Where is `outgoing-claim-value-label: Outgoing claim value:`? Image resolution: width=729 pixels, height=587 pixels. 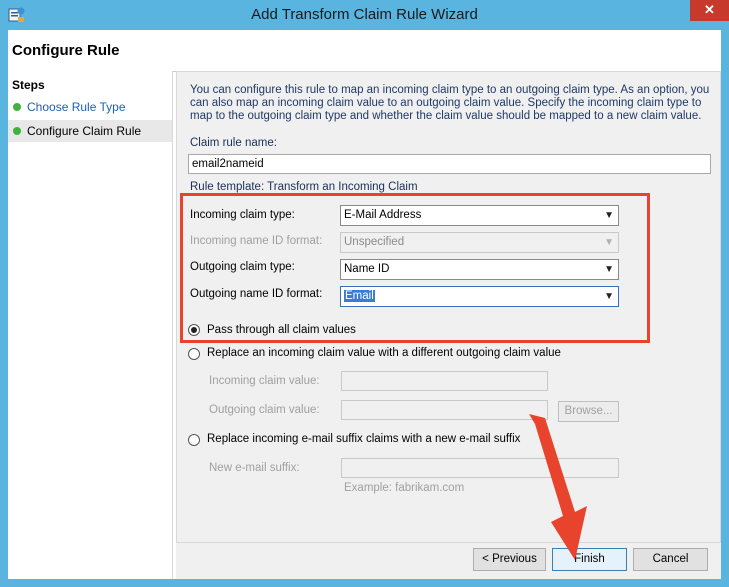
outgoing-claim-value-label: Outgoing claim value: is located at coordinates (264, 410).